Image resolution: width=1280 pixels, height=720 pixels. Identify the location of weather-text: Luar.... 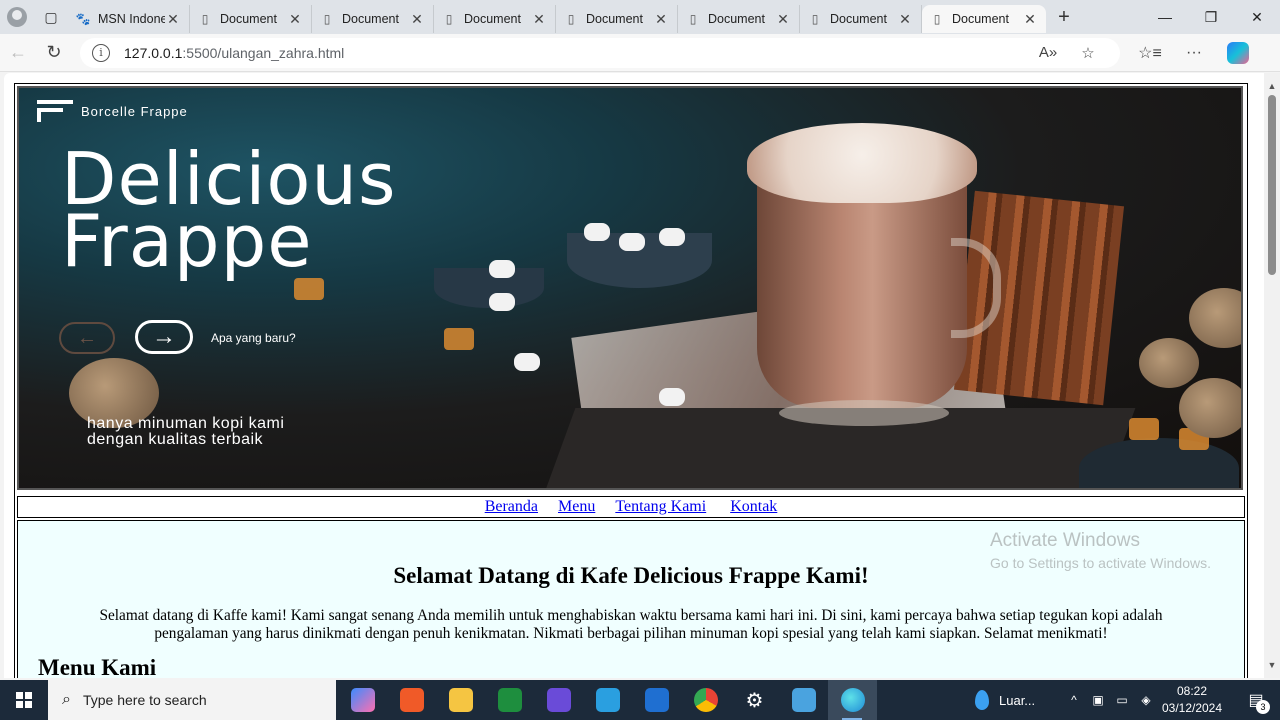
(1017, 700).